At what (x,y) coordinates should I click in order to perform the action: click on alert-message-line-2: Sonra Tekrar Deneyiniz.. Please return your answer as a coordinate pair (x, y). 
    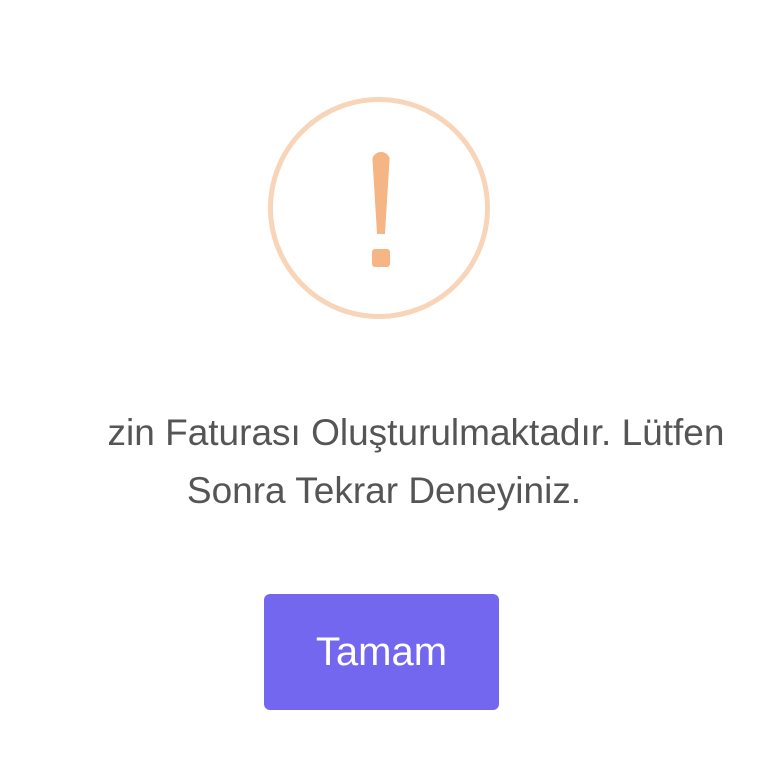
    Looking at the image, I should click on (384, 490).